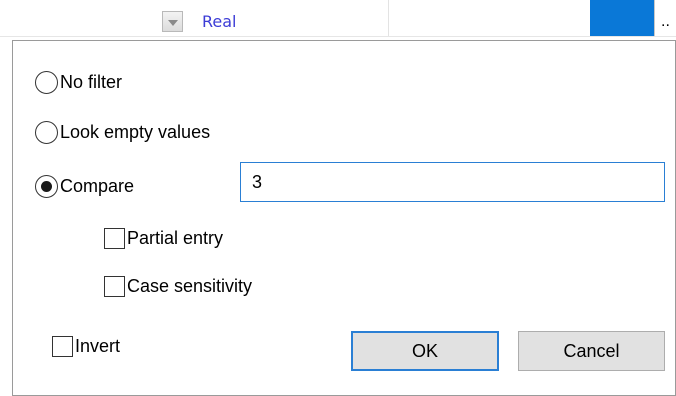 The width and height of the screenshot is (676, 396). I want to click on no-filter-label: No filter, so click(91, 82).